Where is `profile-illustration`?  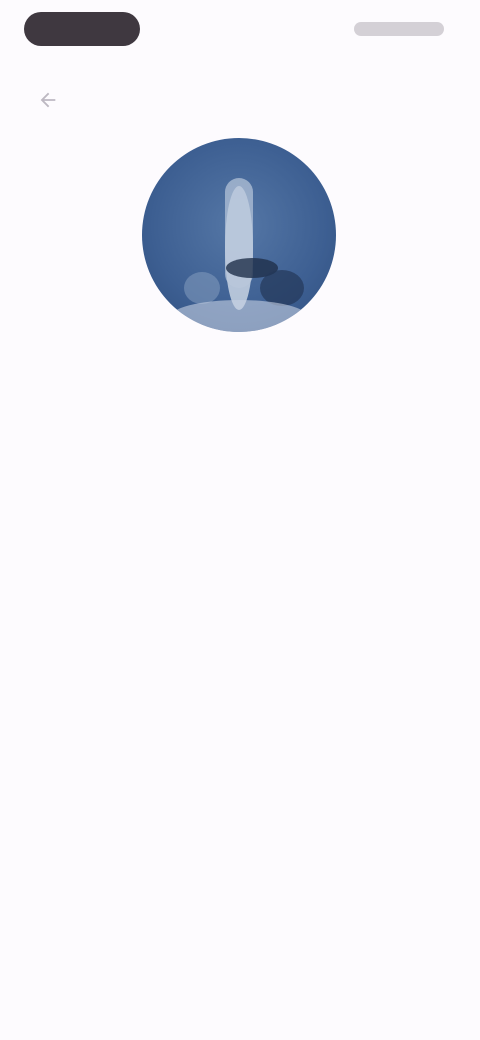
profile-illustration is located at coordinates (239, 255).